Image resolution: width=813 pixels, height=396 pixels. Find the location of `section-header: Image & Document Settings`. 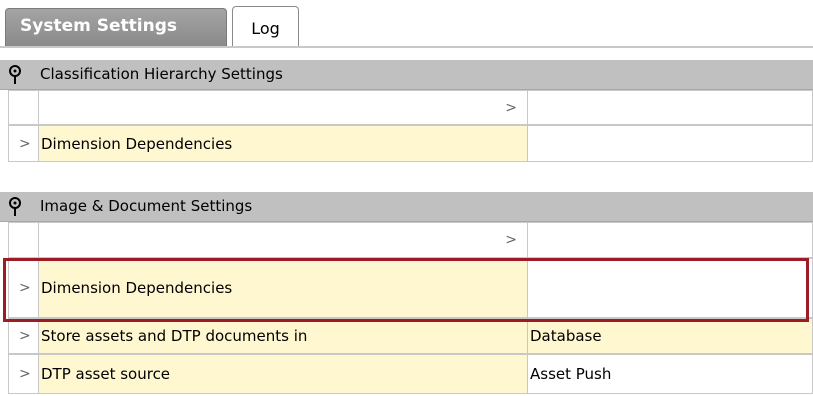

section-header: Image & Document Settings is located at coordinates (406, 207).